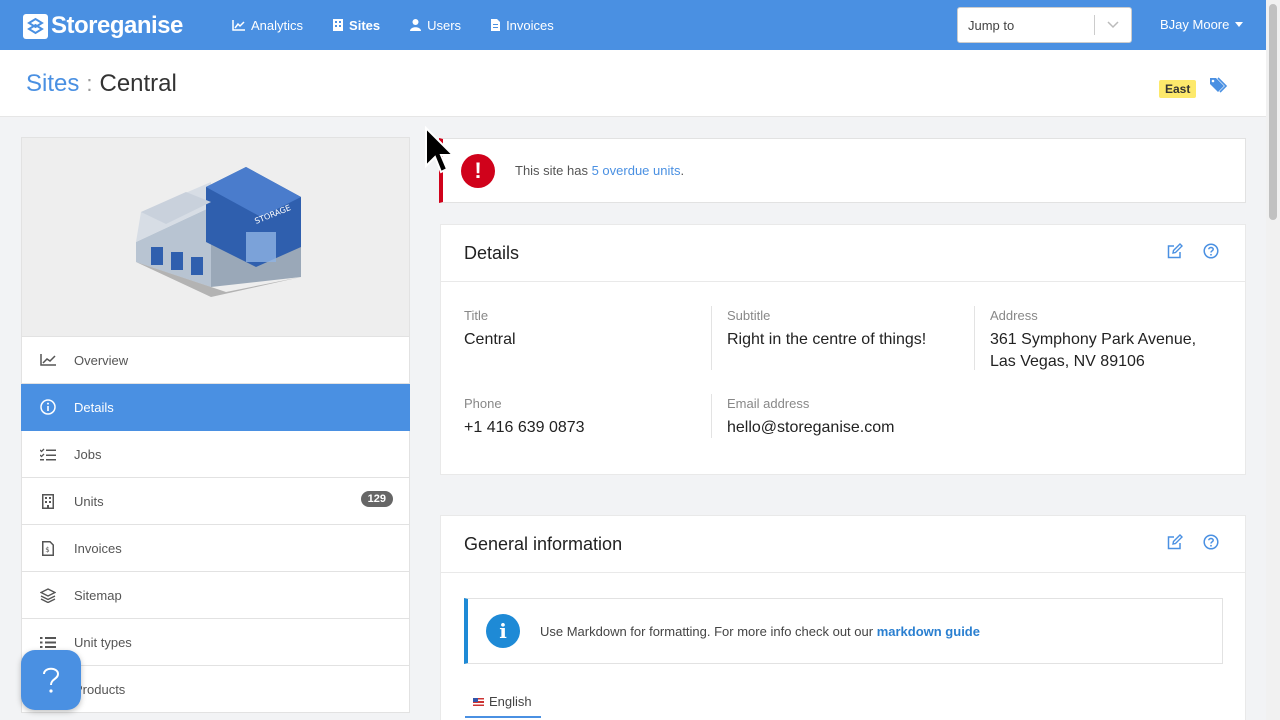 This screenshot has width=1280, height=720. Describe the element at coordinates (1219, 87) in the screenshot. I see `tags-icon` at that location.